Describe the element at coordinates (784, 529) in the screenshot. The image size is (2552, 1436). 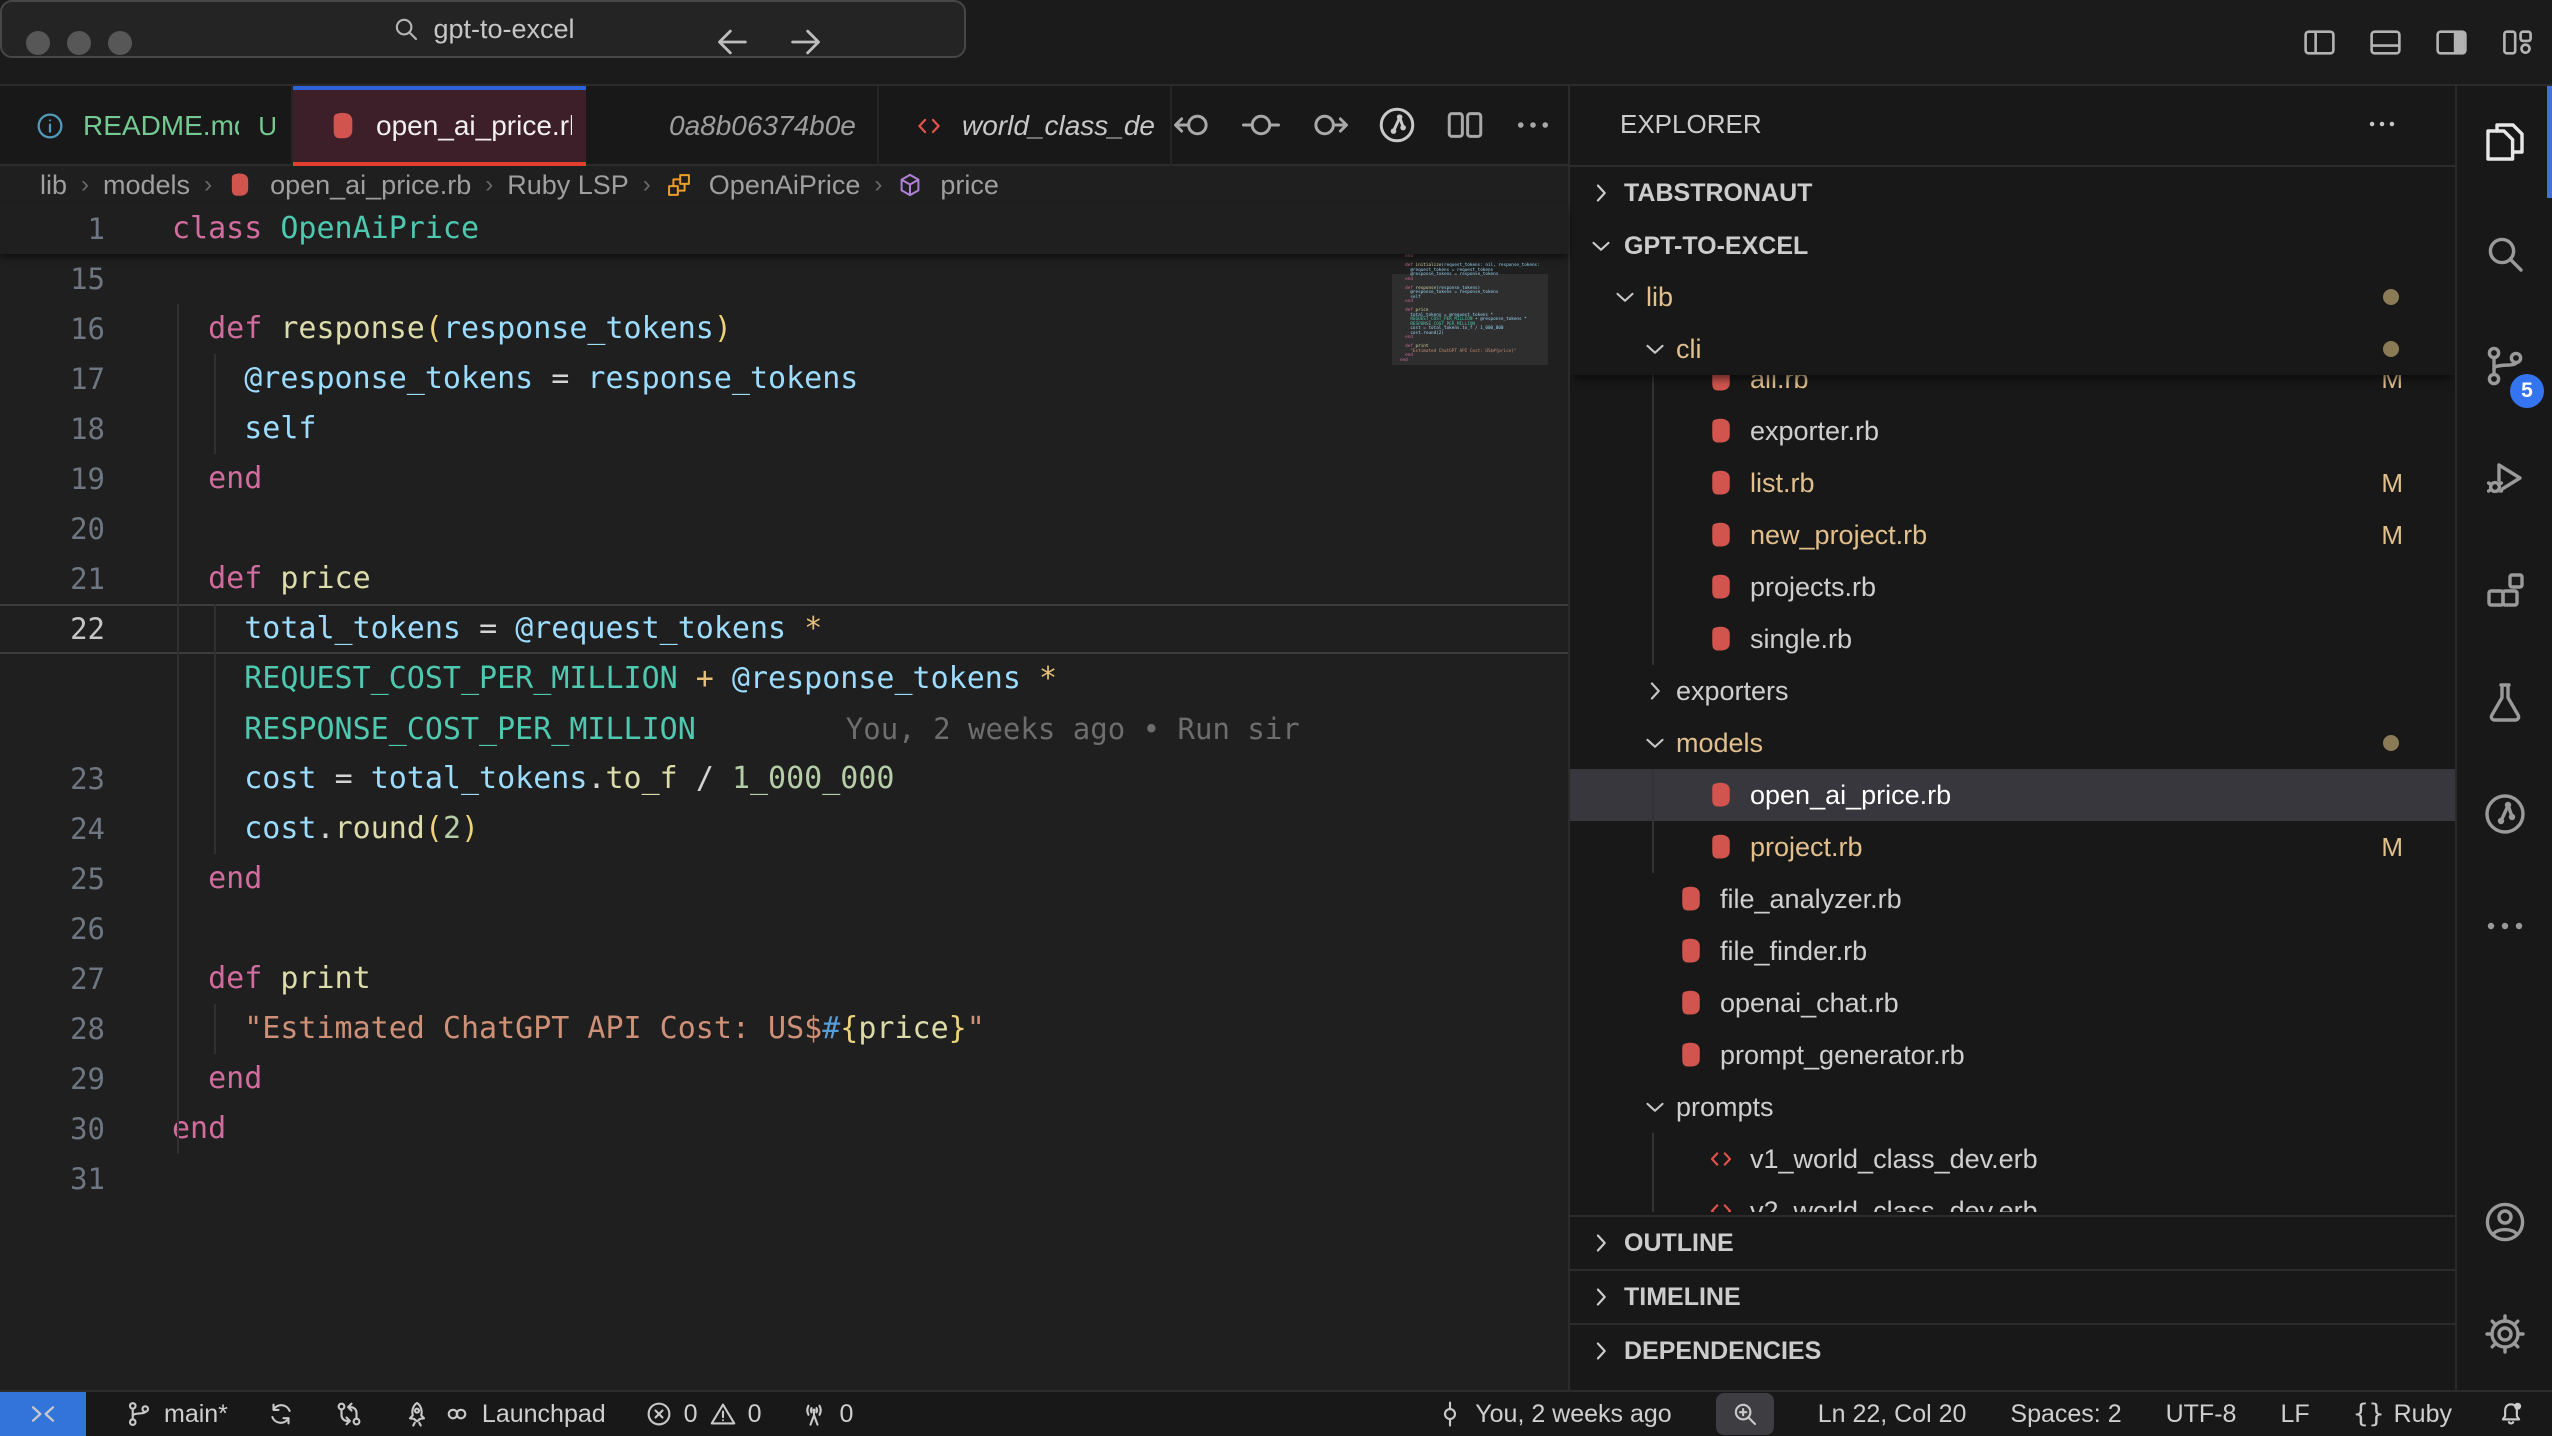
I see `code-line: 20` at that location.